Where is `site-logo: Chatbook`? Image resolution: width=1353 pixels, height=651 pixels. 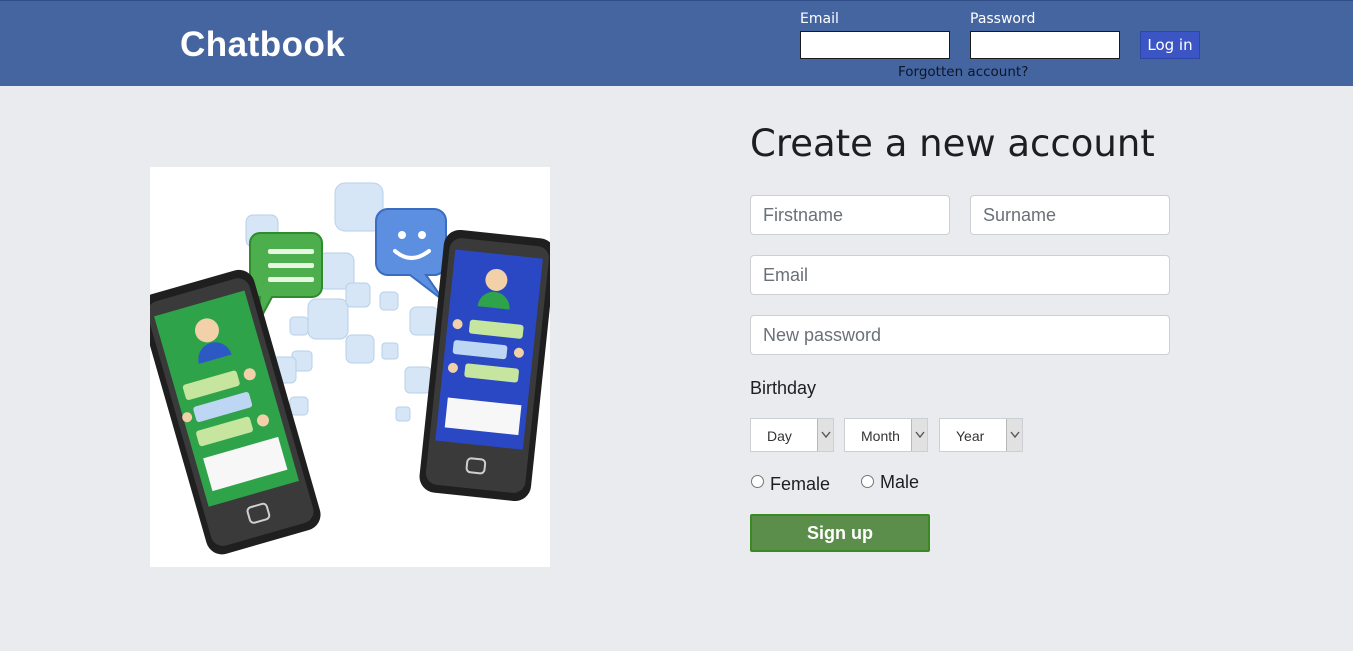 site-logo: Chatbook is located at coordinates (262, 45).